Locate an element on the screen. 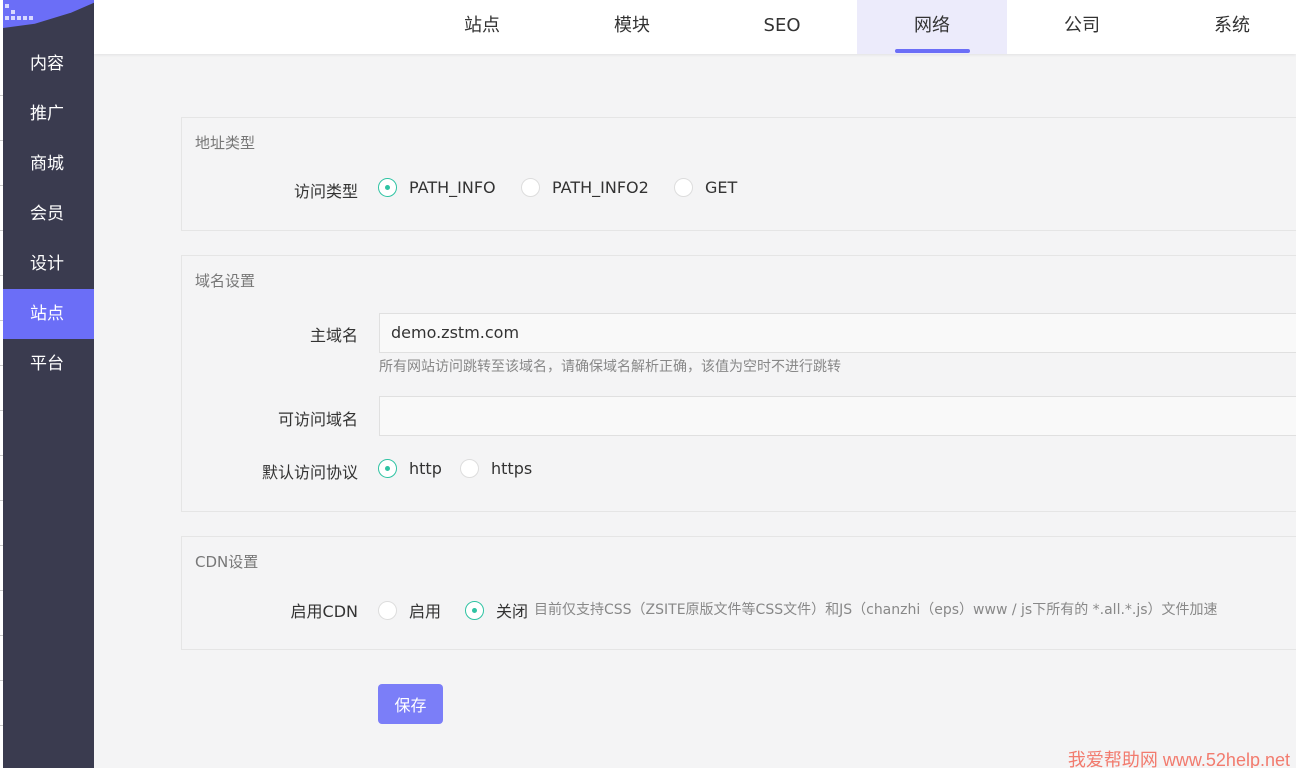 This screenshot has height=768, width=1296. logo-icon is located at coordinates (20, 14).